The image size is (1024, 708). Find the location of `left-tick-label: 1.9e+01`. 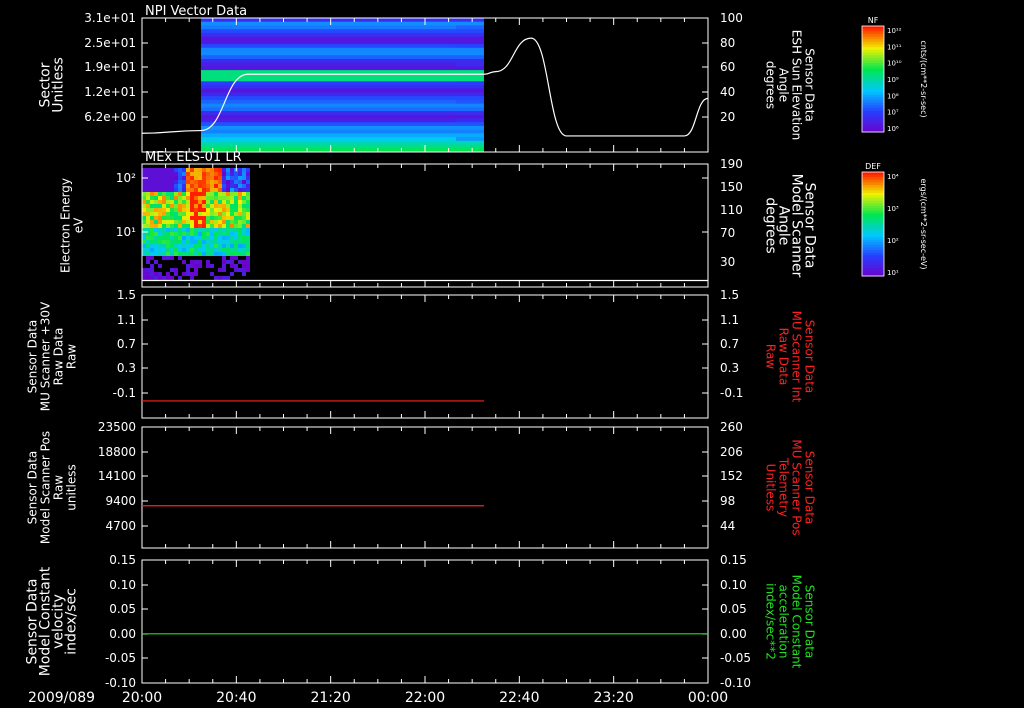

left-tick-label: 1.9e+01 is located at coordinates (110, 67).